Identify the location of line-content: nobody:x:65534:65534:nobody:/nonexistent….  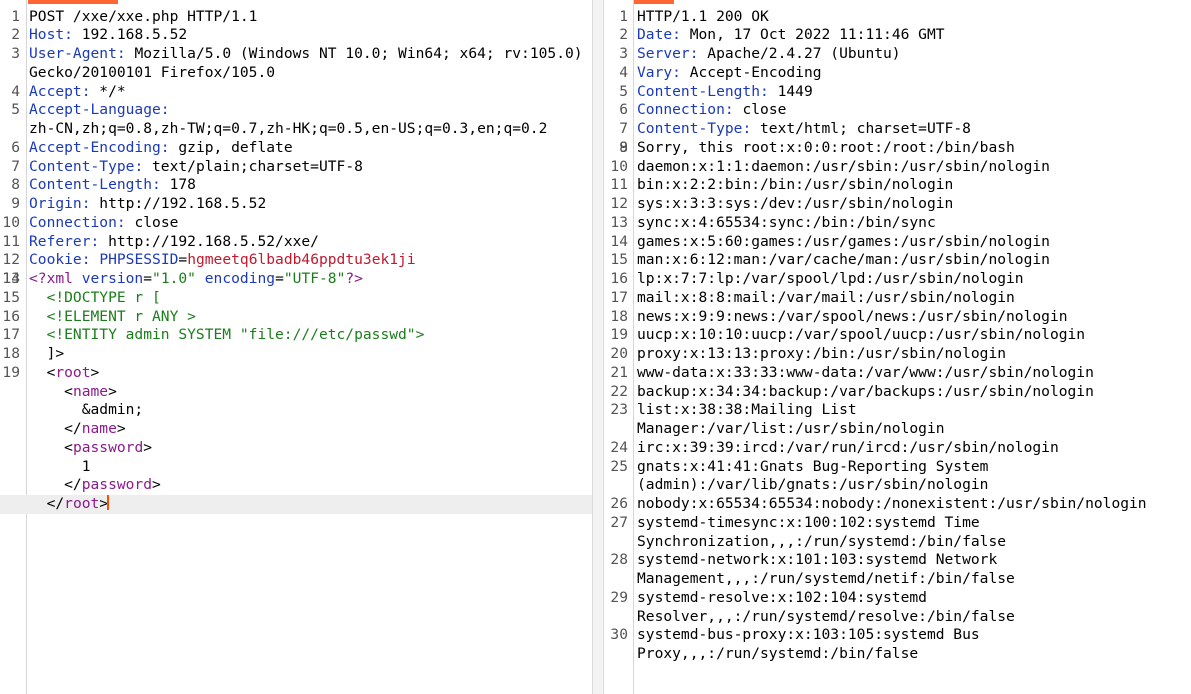
(914, 504).